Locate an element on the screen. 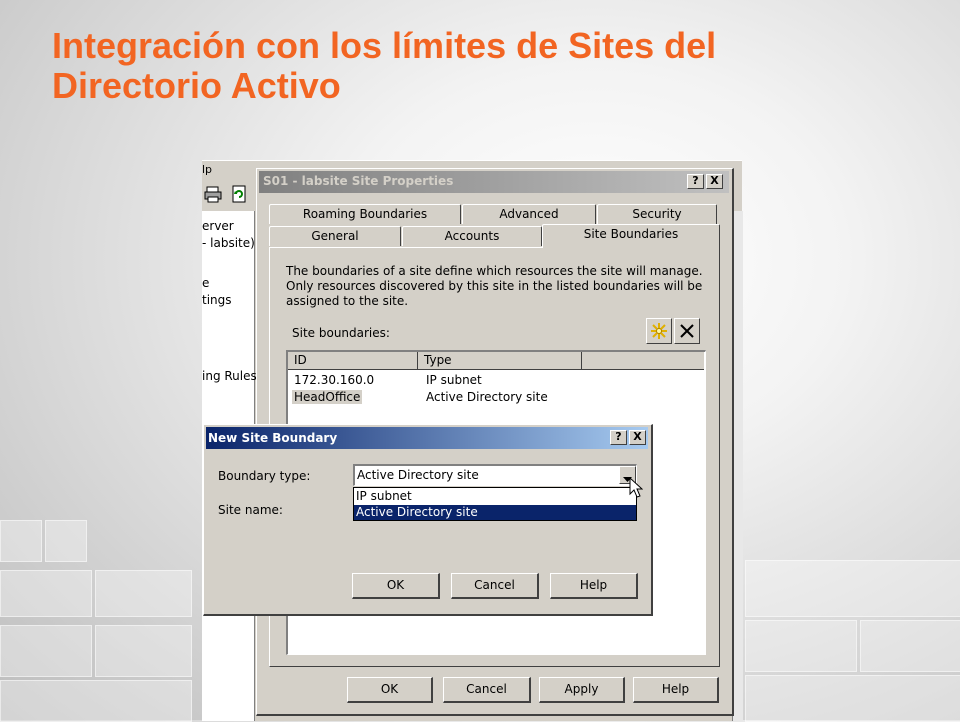  slide-title-line2: Directorio Activo is located at coordinates (196, 85).